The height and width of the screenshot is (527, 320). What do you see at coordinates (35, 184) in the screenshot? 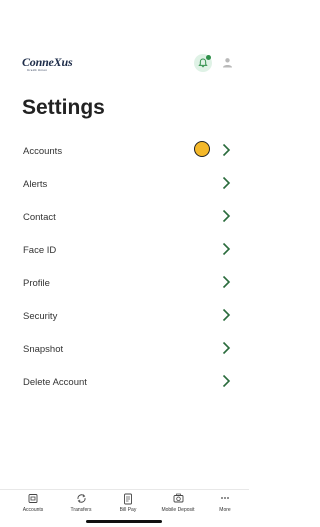
I see `settings-item-label: Alerts` at bounding box center [35, 184].